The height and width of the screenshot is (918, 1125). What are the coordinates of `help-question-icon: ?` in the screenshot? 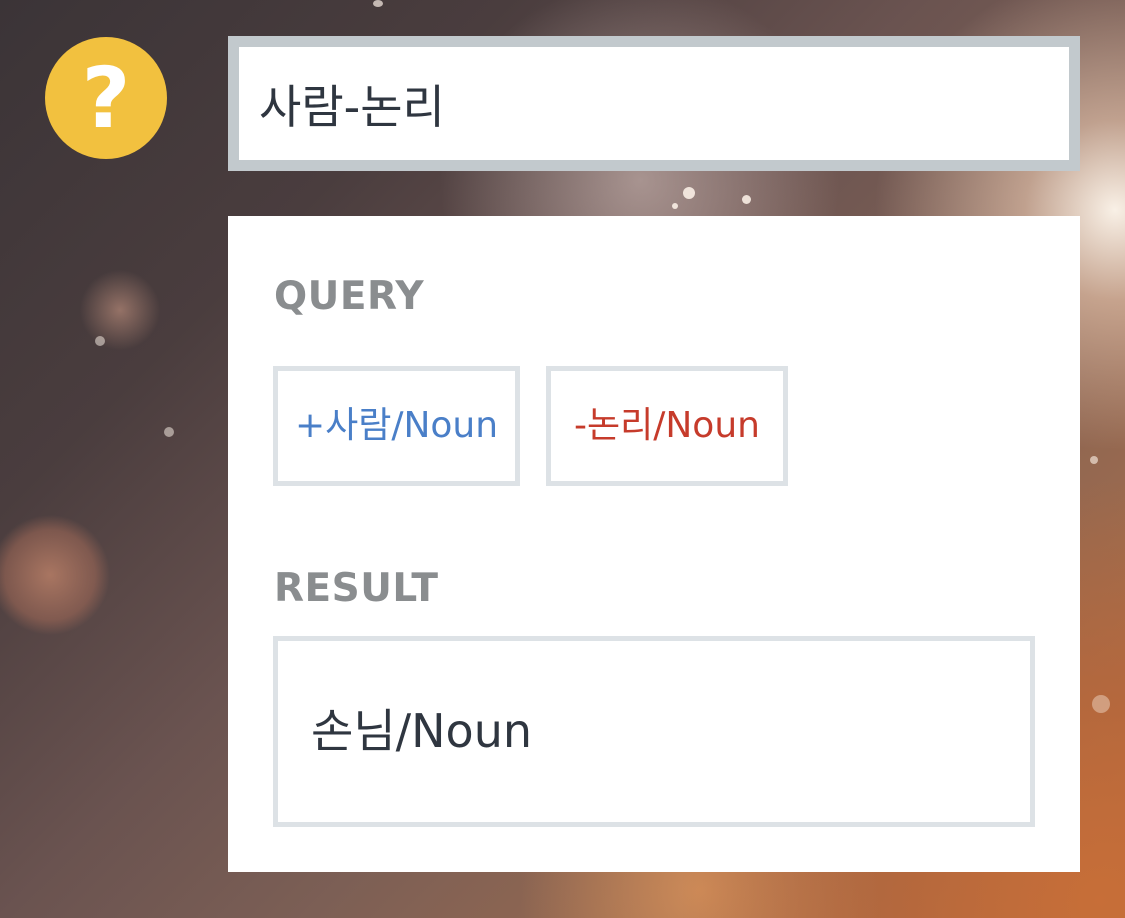 It's located at (106, 98).